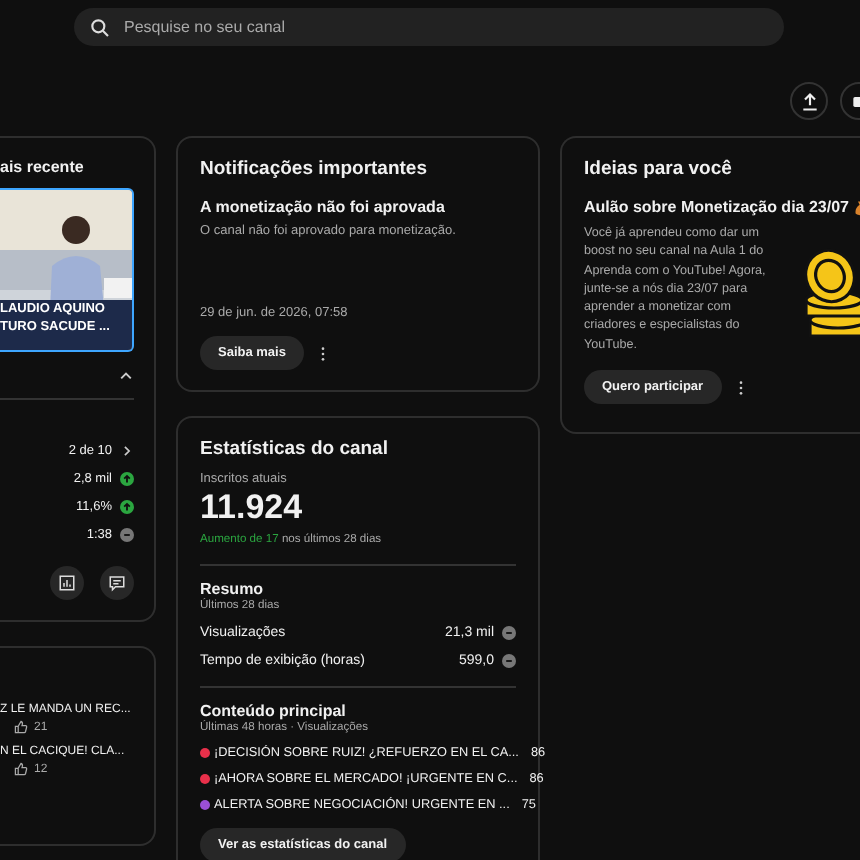 Image resolution: width=860 pixels, height=860 pixels. What do you see at coordinates (274, 711) in the screenshot?
I see `section-title: Conteúdo principal` at bounding box center [274, 711].